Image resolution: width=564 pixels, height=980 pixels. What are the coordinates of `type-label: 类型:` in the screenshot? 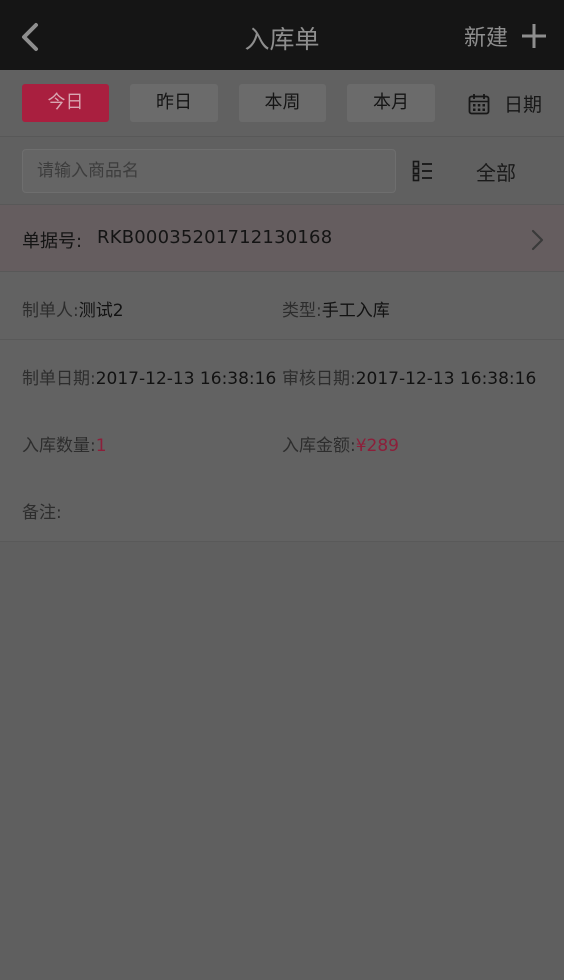 It's located at (302, 311).